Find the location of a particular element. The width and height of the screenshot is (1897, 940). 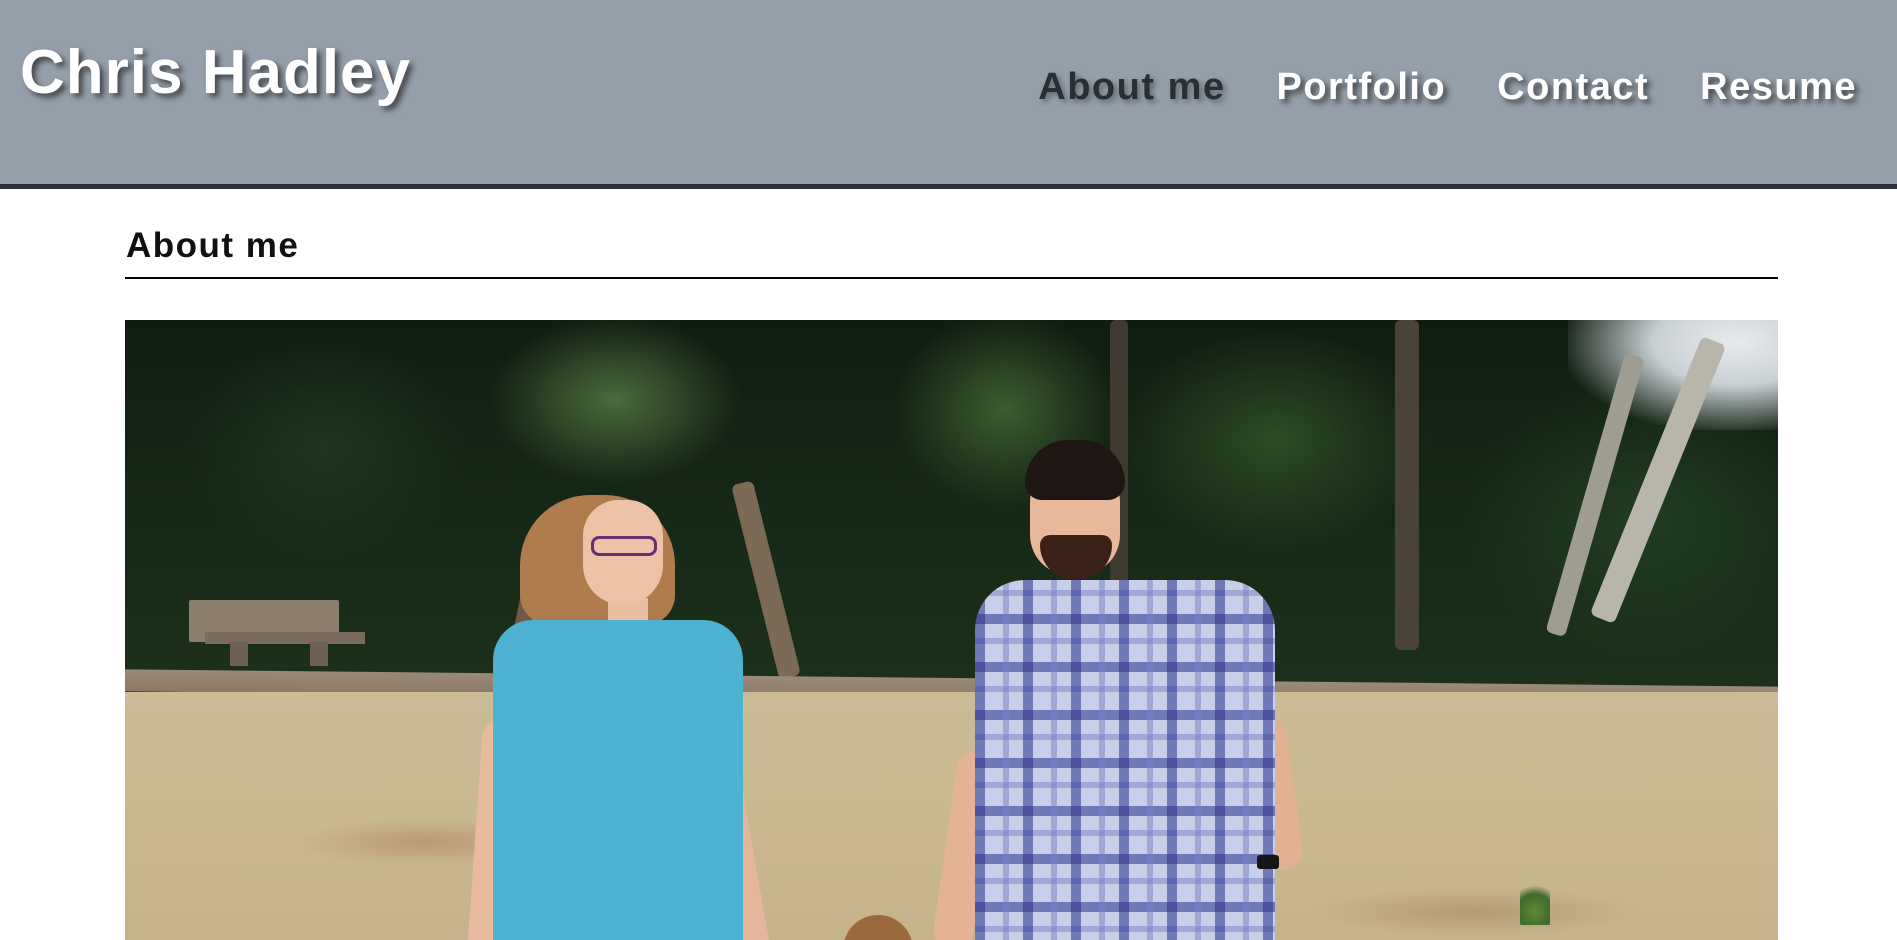

section-heading: About me is located at coordinates (213, 245).